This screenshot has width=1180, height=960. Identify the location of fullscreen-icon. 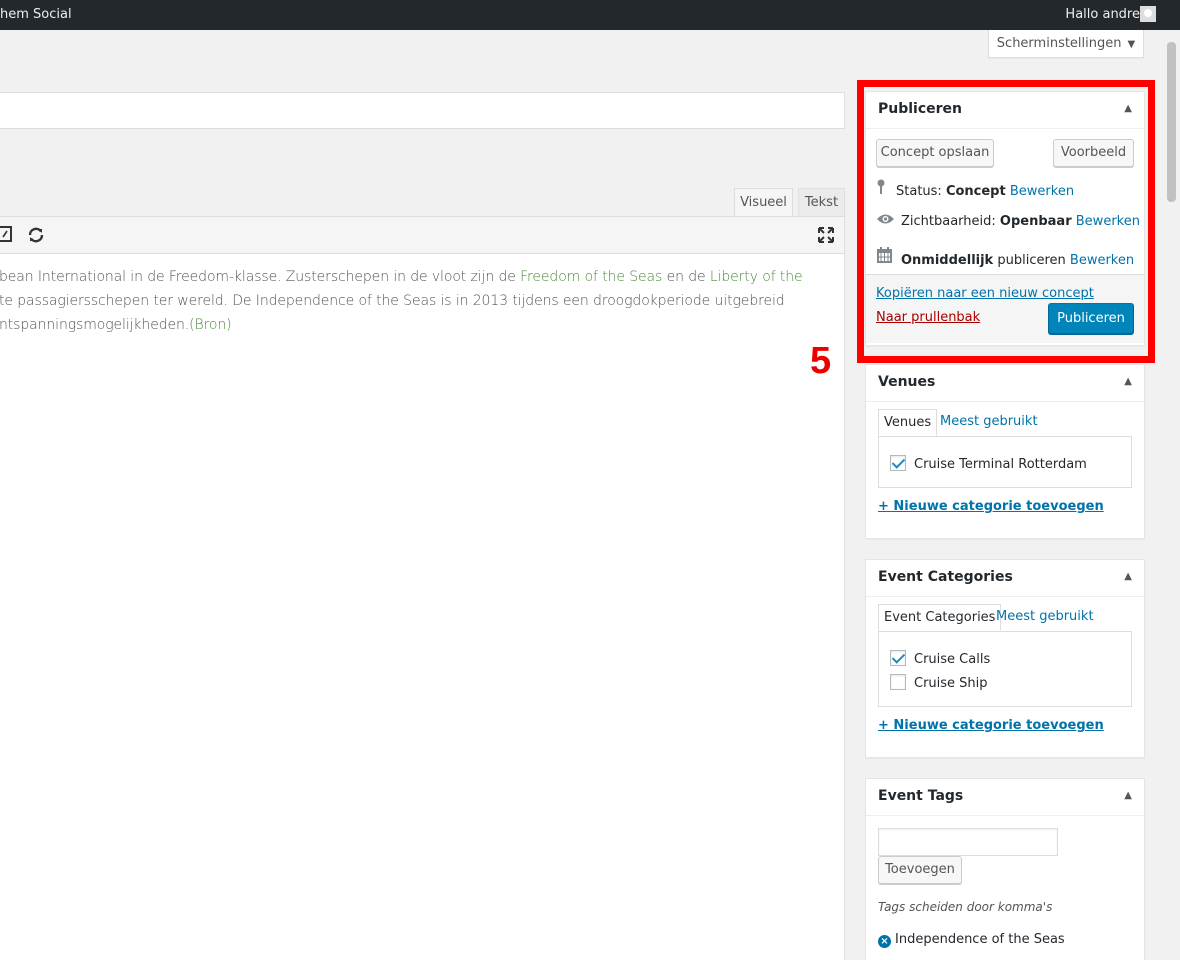
(826, 237).